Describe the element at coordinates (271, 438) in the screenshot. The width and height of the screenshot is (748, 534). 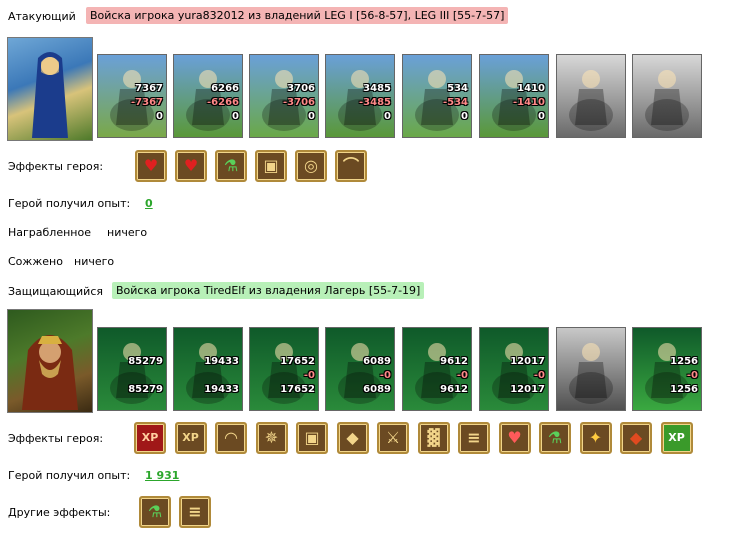
I see `web-icon: ✵` at that location.